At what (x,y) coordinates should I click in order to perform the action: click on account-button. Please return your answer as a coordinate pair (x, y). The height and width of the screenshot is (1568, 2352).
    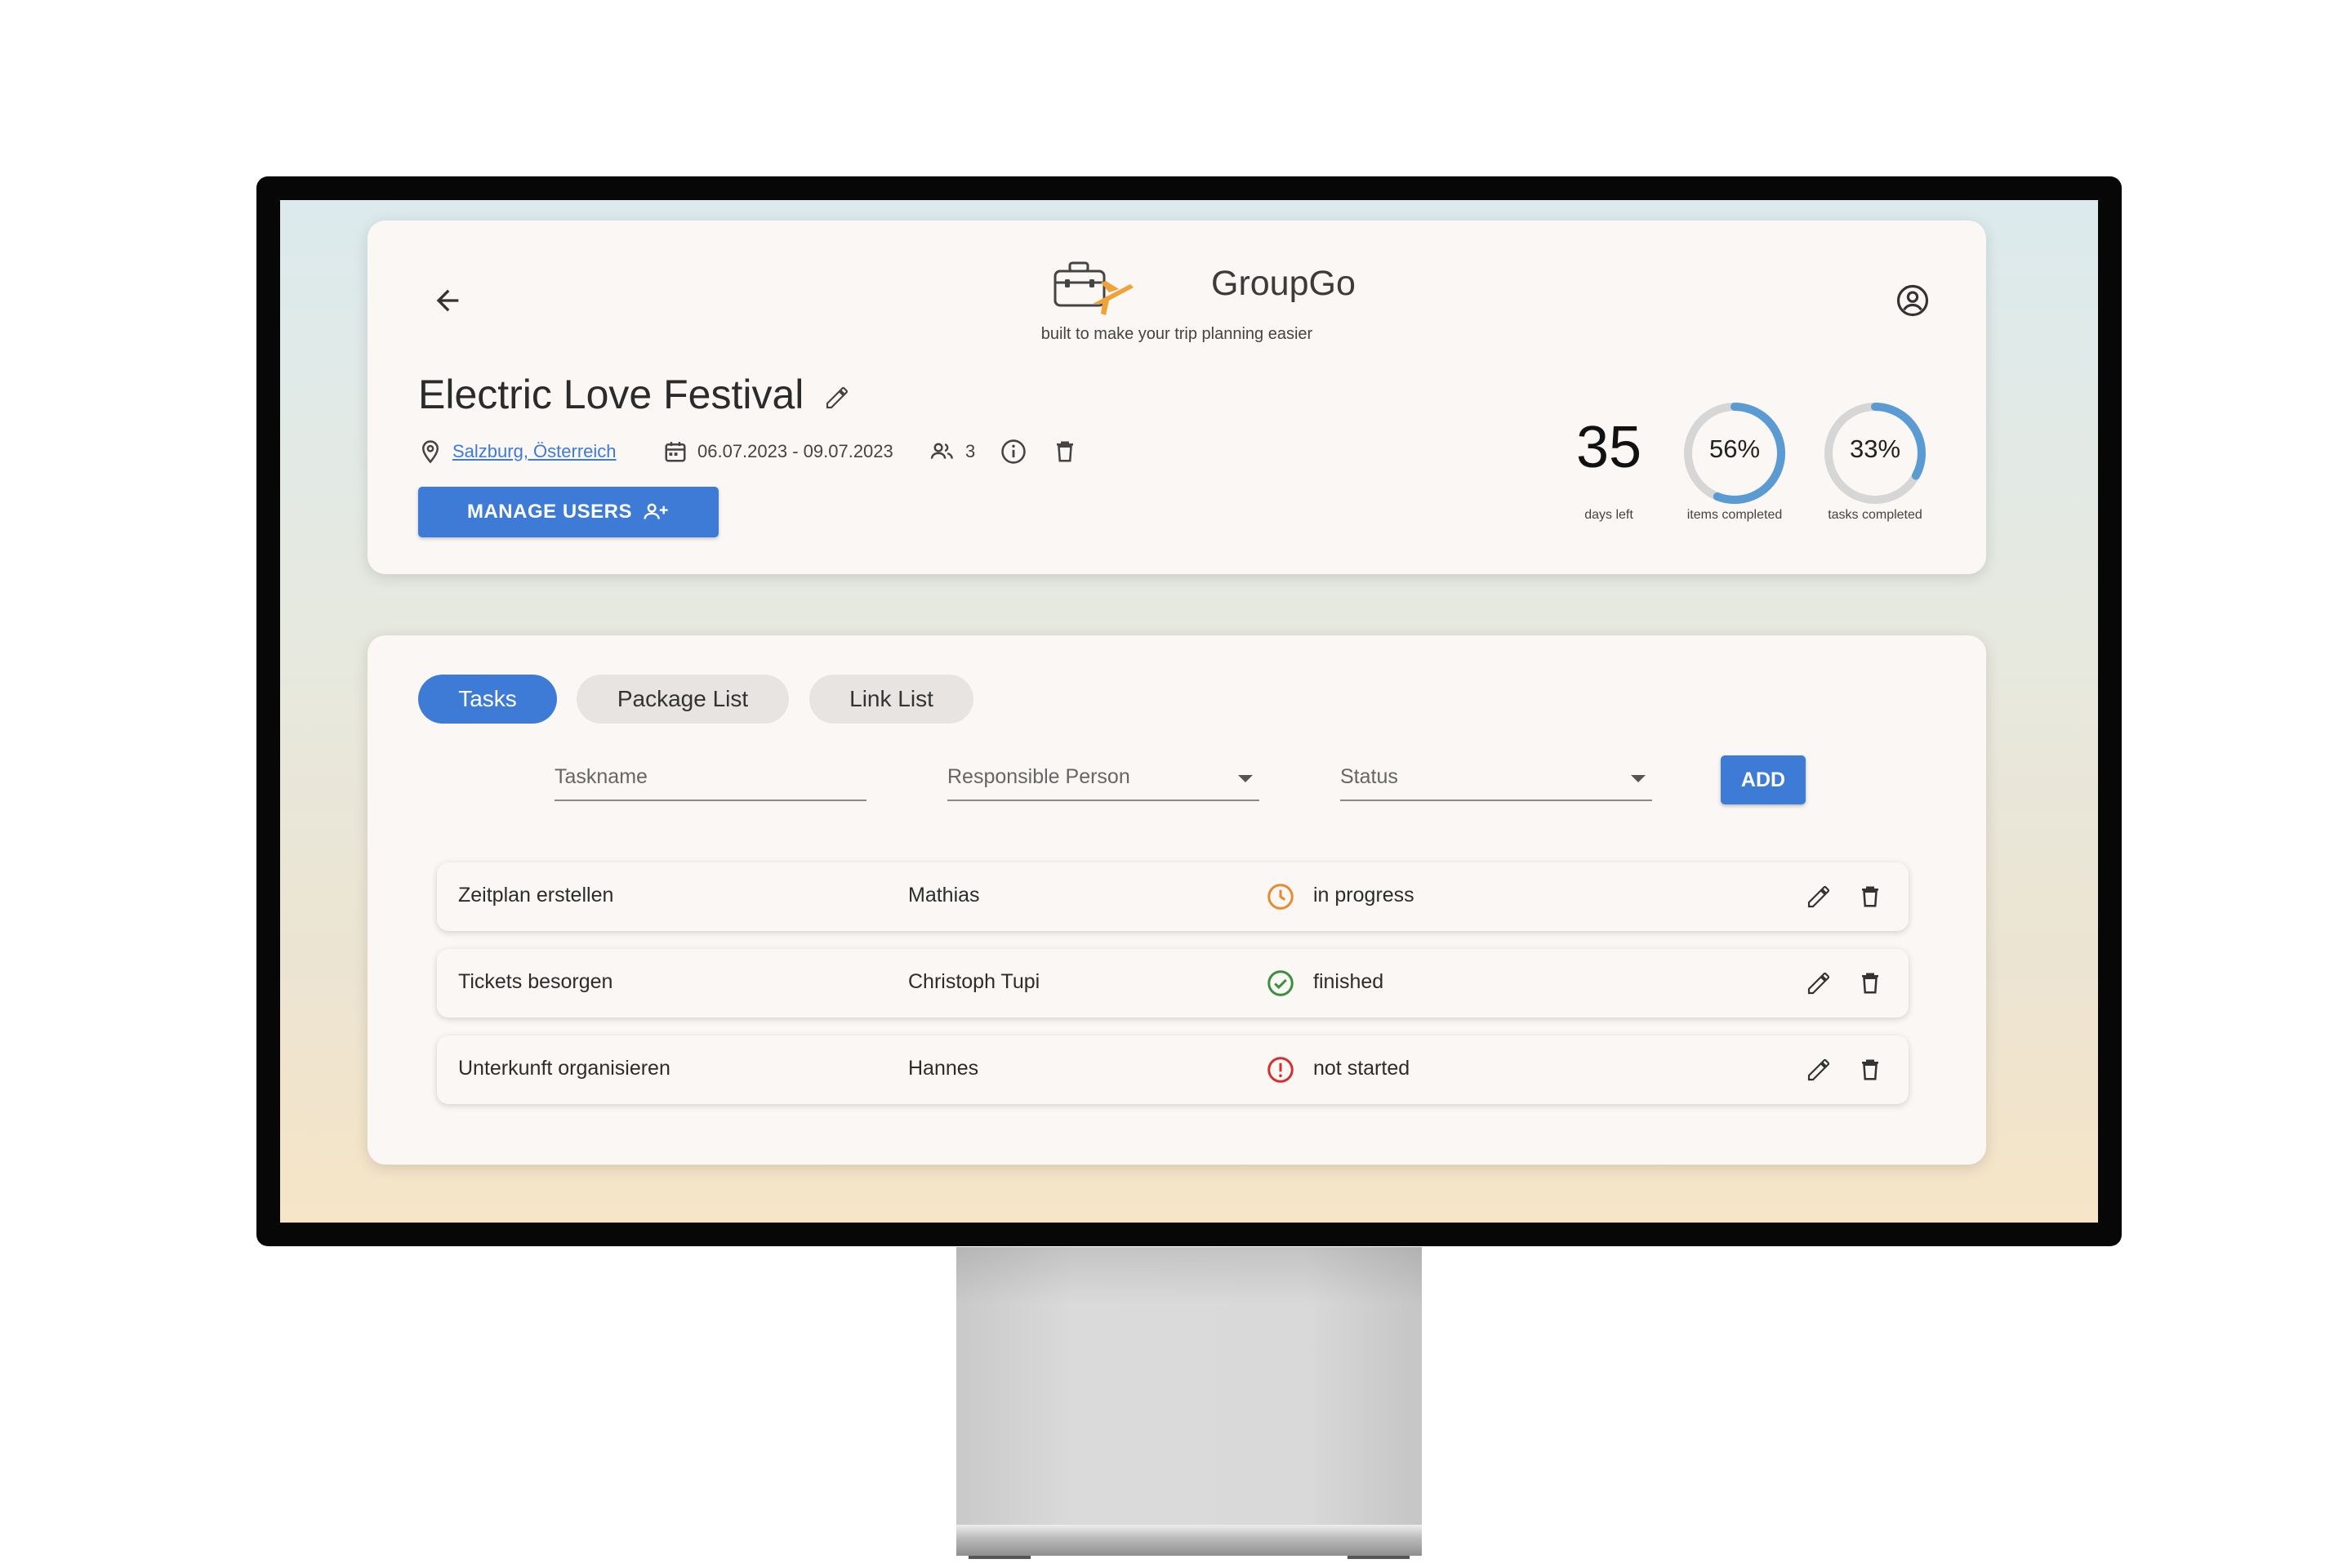
    Looking at the image, I should click on (1913, 300).